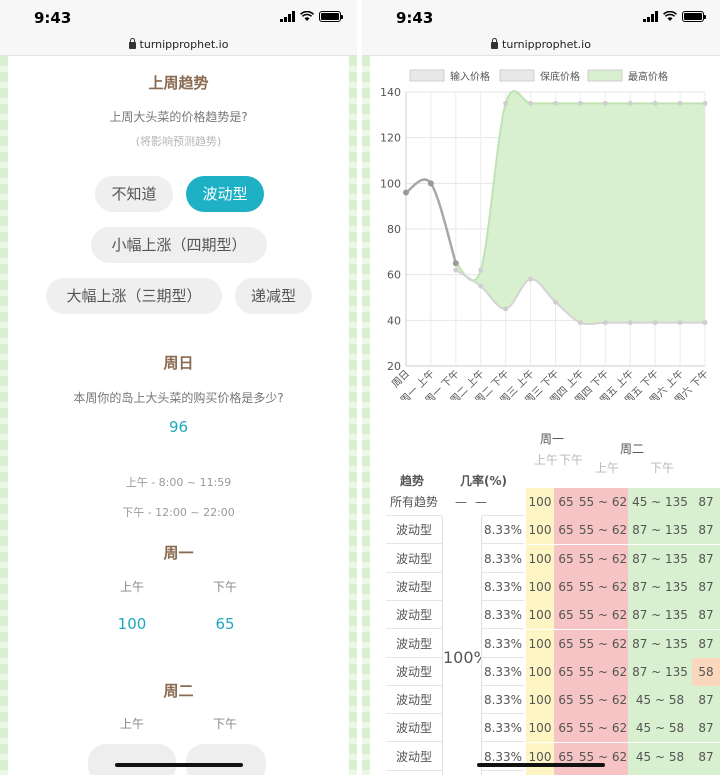  I want to click on legend-label: 最高价格, so click(648, 76).